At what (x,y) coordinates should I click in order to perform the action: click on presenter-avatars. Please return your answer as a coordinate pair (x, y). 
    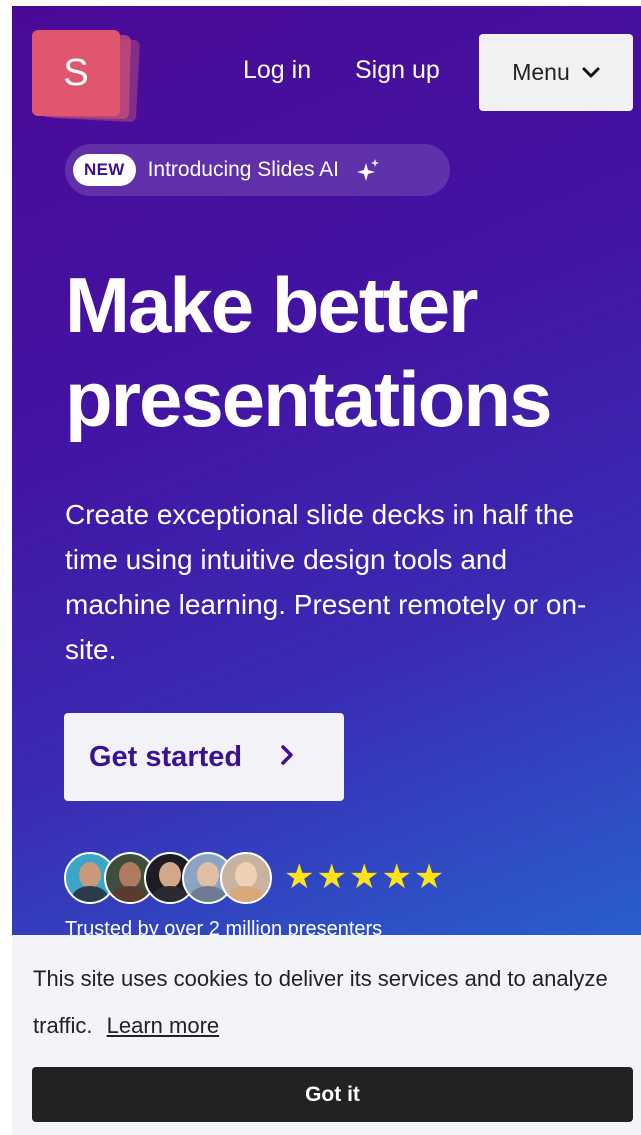
    Looking at the image, I should click on (174, 878).